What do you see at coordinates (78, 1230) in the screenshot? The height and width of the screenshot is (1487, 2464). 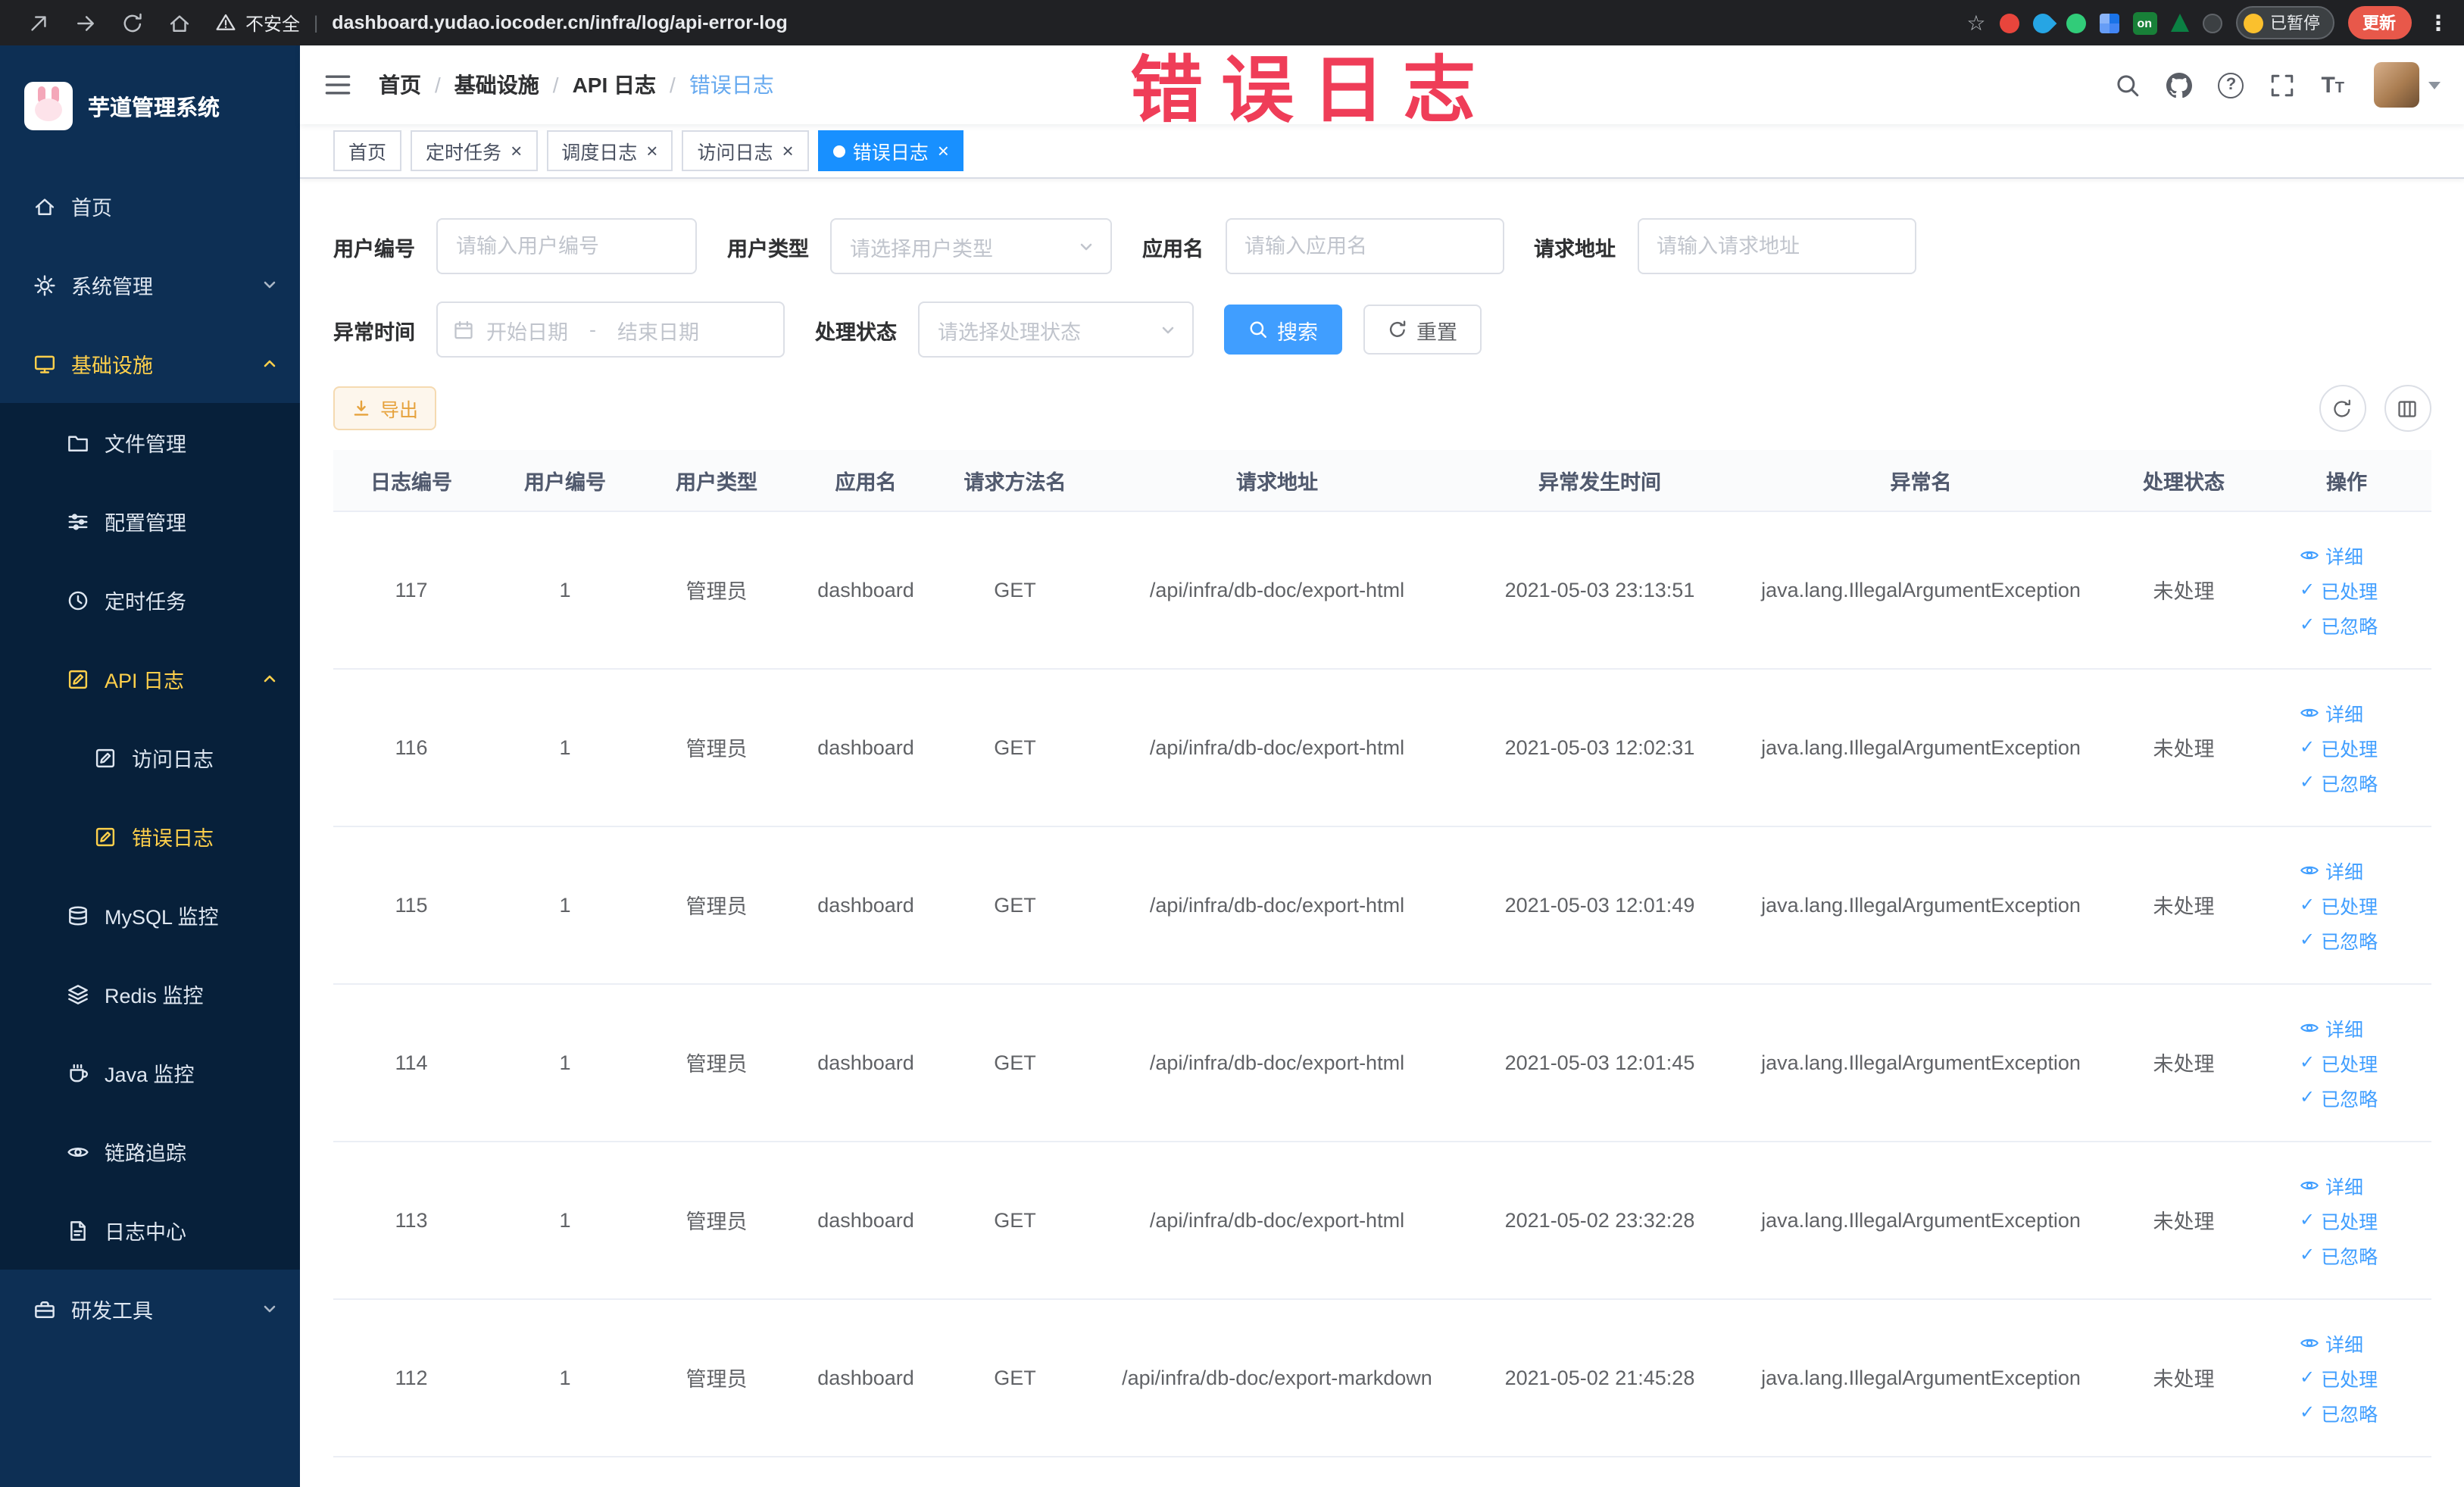 I see `document-icon` at bounding box center [78, 1230].